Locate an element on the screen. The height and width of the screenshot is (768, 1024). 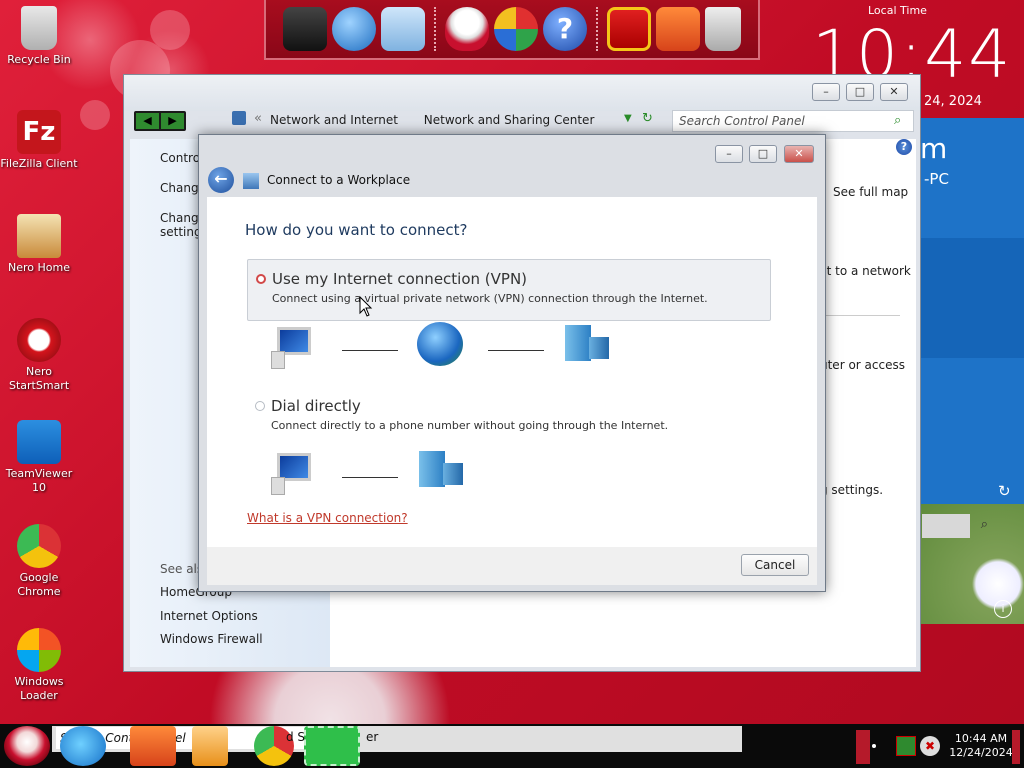
desktop-icon-filezilla: Fz FileZilla Client is located at coordinates (39, 140).